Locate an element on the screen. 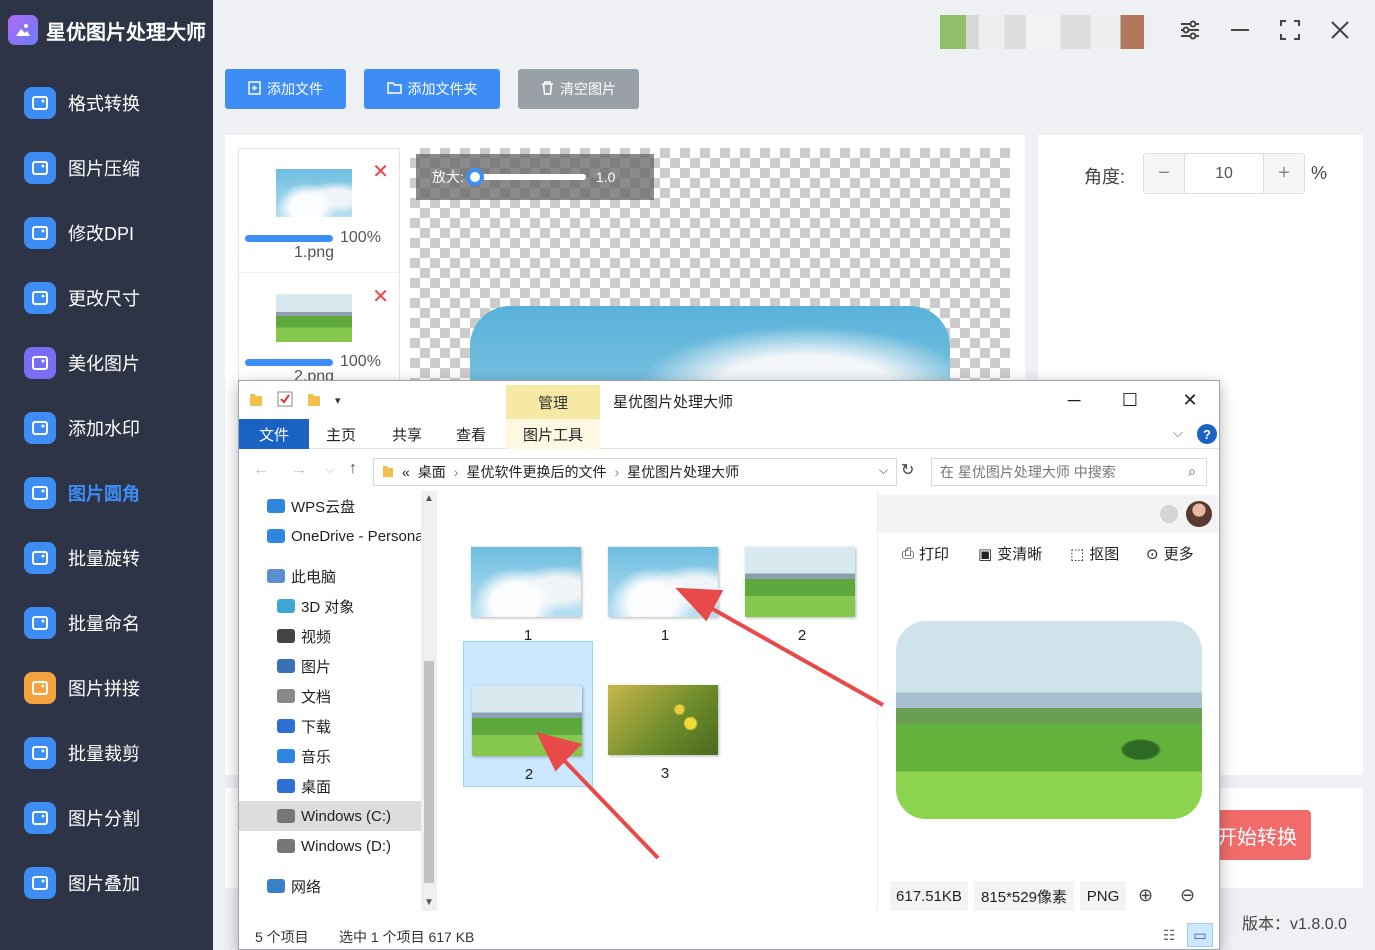  thumbnail-item: ✕ 100% 1.png is located at coordinates (319, 211).